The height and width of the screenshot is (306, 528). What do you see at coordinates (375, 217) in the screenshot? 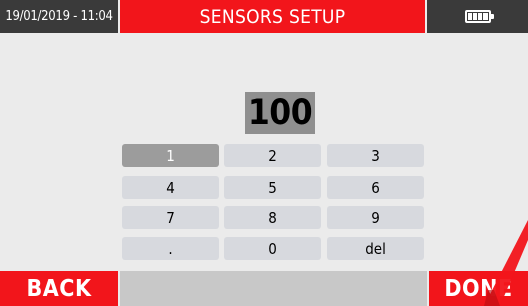
I see `key-9: 9` at bounding box center [375, 217].